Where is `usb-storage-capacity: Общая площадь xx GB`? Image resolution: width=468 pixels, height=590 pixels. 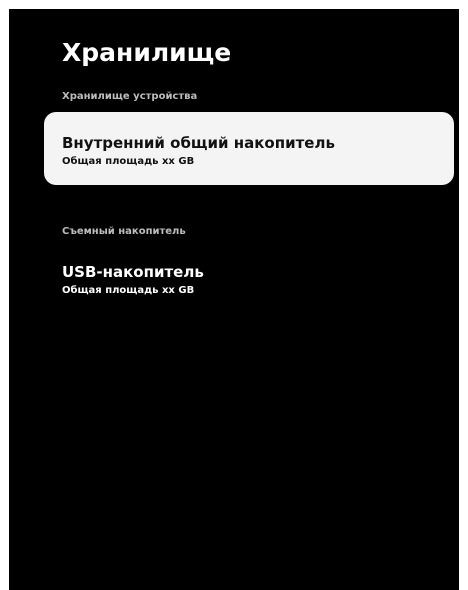
usb-storage-capacity: Общая площадь xx GB is located at coordinates (128, 290).